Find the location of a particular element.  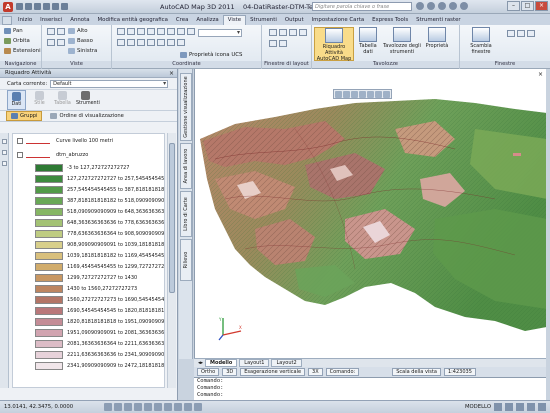

legend-row: 908,909090909091 to 1039,18181818182 is located at coordinates (88, 244).